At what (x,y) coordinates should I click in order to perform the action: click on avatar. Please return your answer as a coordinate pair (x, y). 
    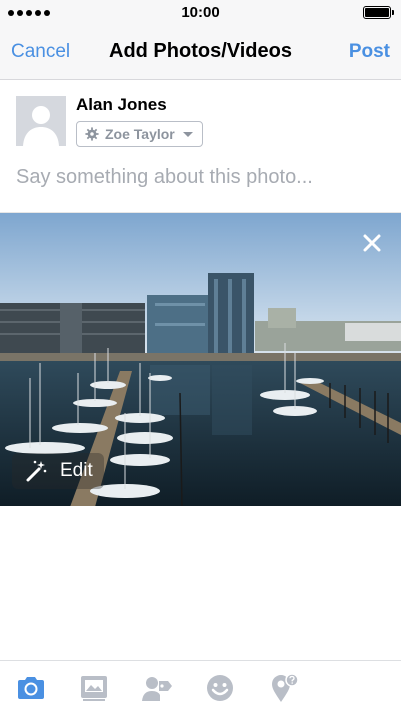
    Looking at the image, I should click on (41, 121).